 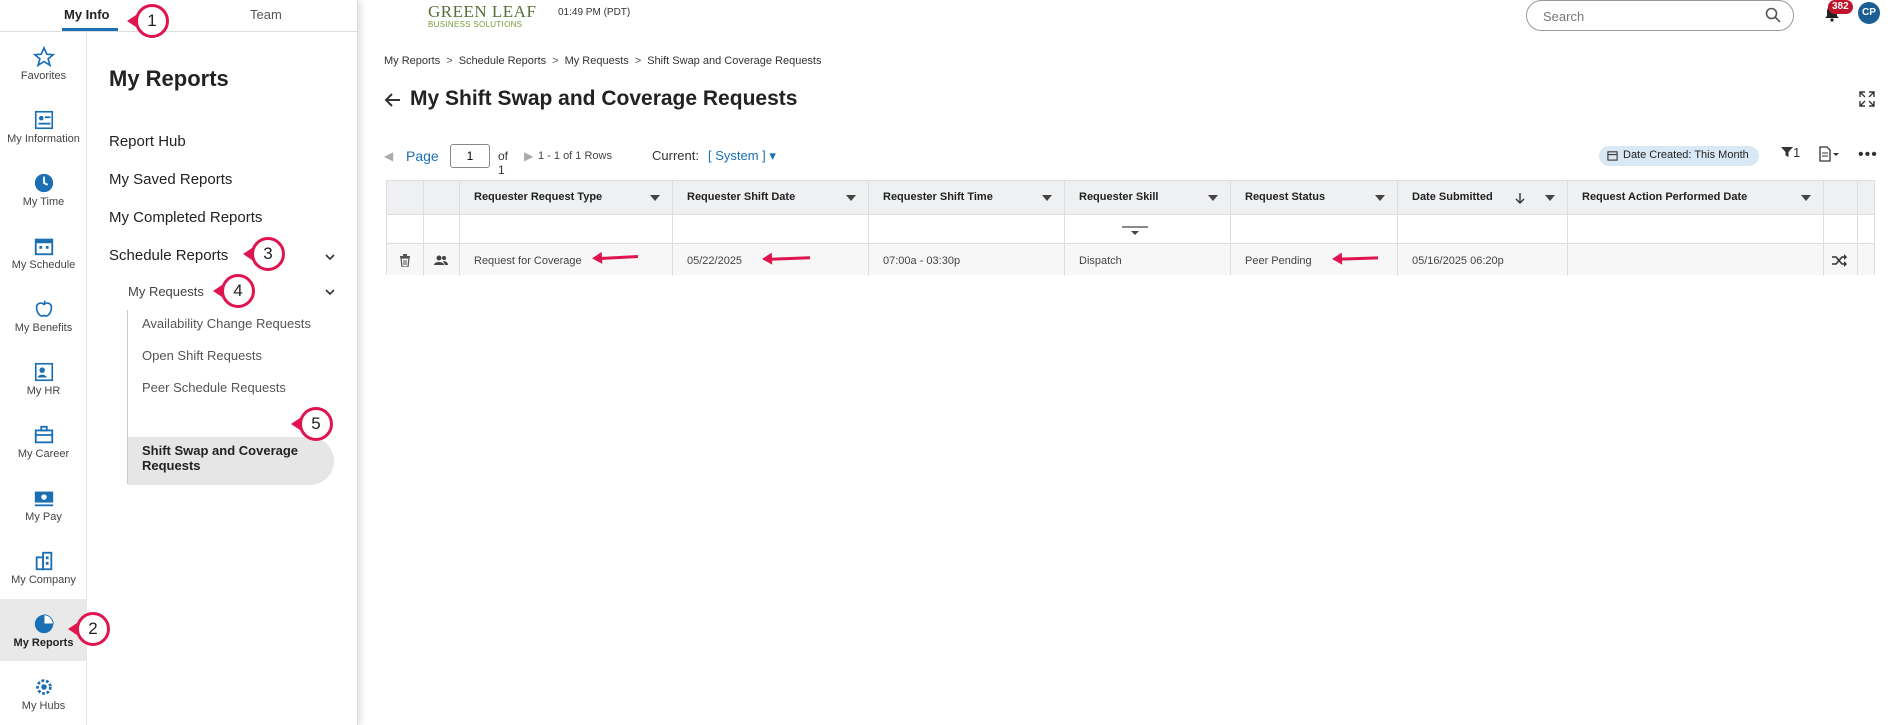 I want to click on menu-peer-schedule-requests: Peer Schedule Requests, so click(x=214, y=387).